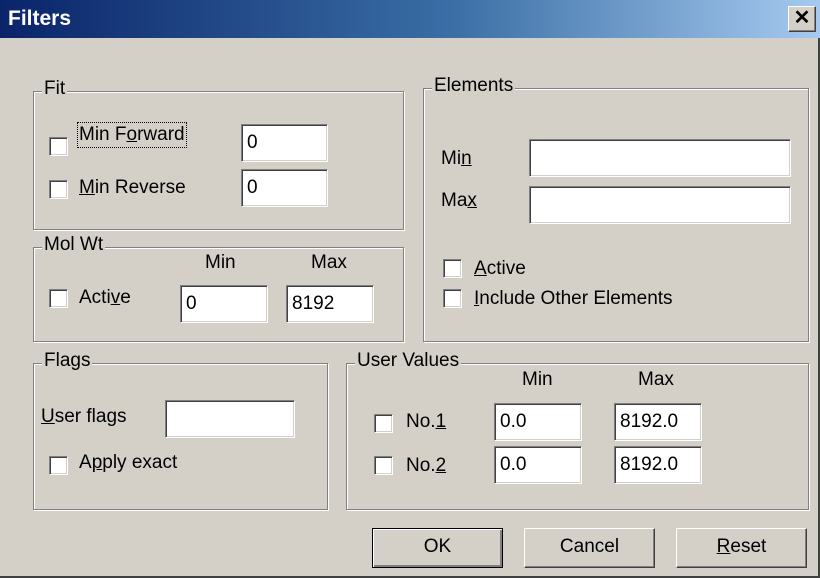 The height and width of the screenshot is (578, 820). Describe the element at coordinates (500, 269) in the screenshot. I see `elements-active-label: Active` at that location.